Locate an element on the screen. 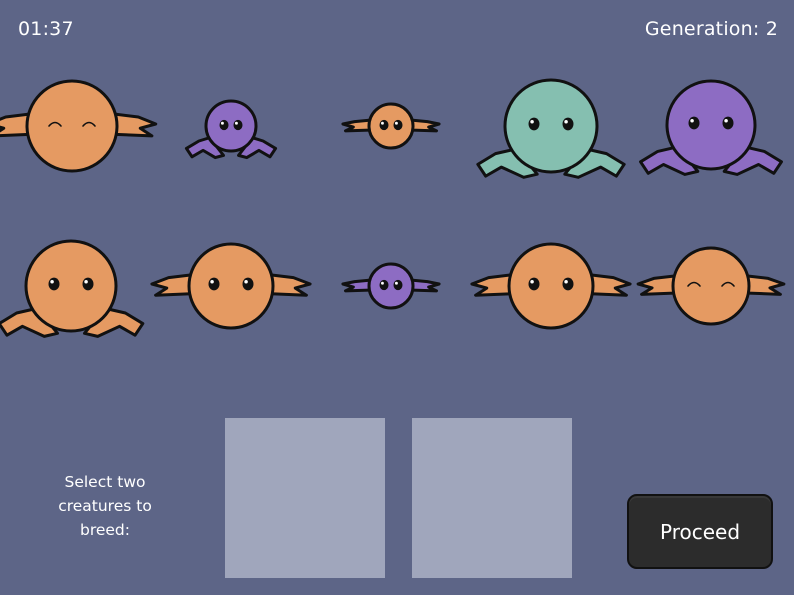  selection-prompt-line: Select two is located at coordinates (105, 482).